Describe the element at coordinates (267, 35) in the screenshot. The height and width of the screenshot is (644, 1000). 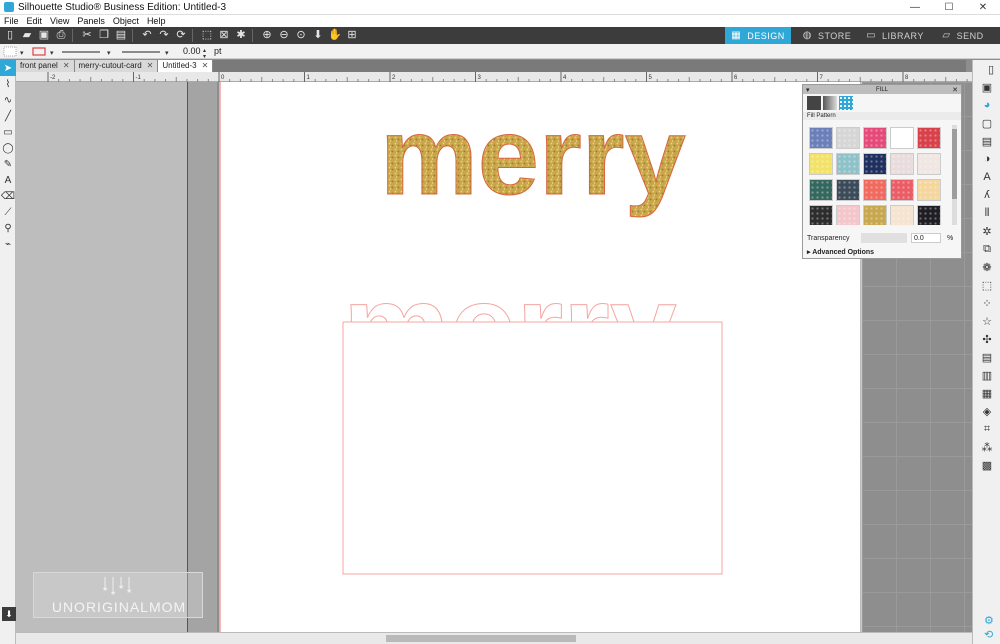
I see `zoom-in-icon: ⊕` at that location.